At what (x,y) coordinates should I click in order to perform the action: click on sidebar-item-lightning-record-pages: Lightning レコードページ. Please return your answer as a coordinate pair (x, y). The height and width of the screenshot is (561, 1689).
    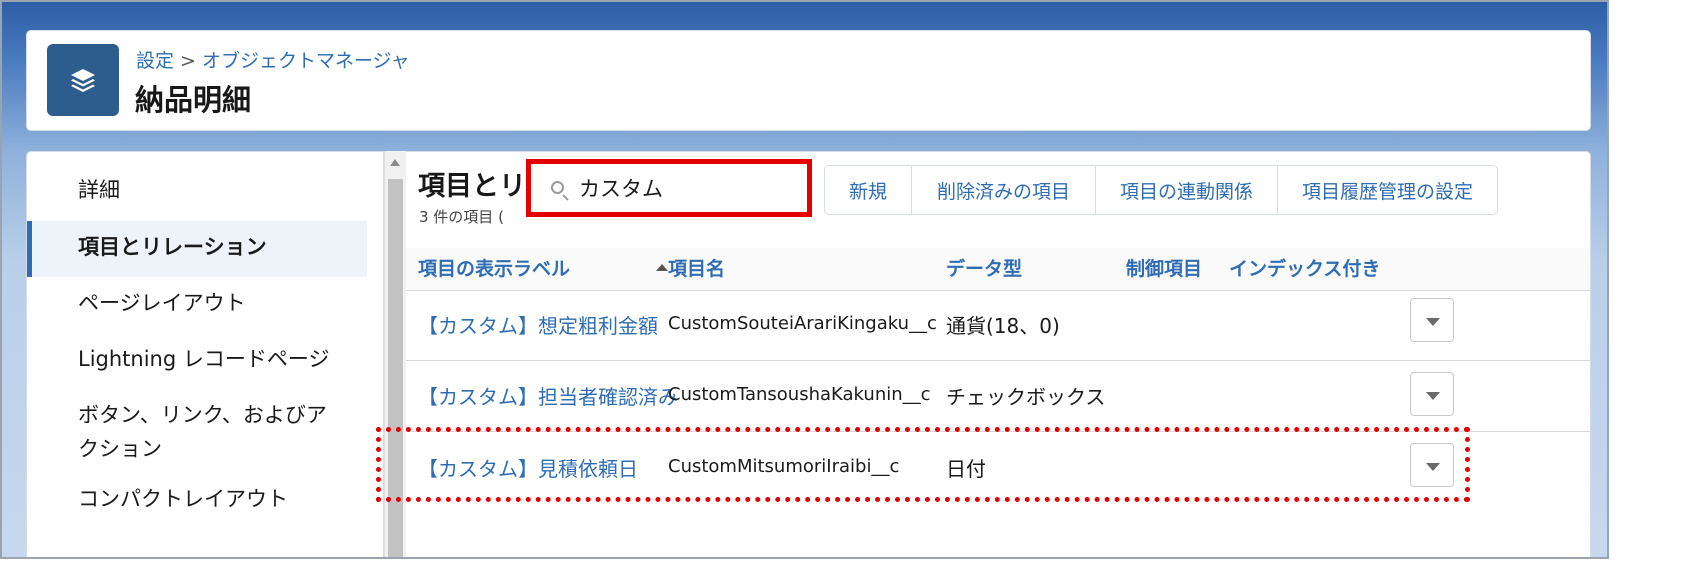
    Looking at the image, I should click on (197, 359).